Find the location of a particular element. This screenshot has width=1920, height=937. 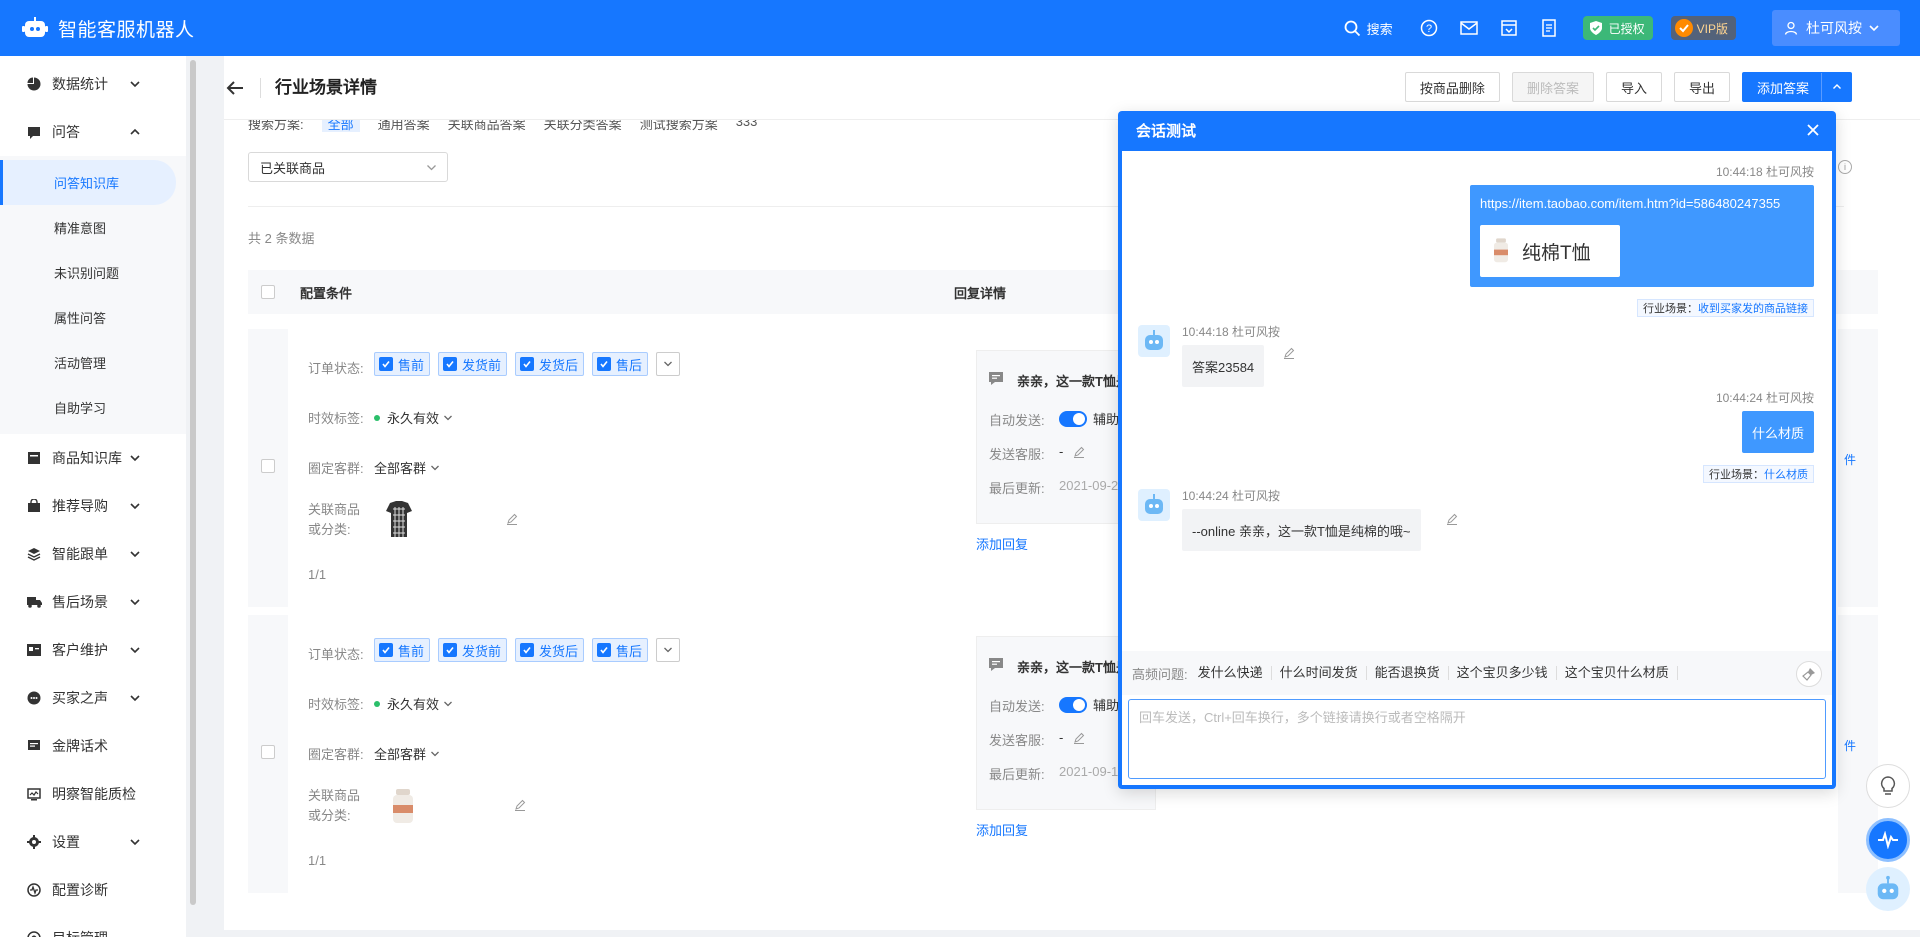

freq-label: 高频问题: is located at coordinates (1160, 674).